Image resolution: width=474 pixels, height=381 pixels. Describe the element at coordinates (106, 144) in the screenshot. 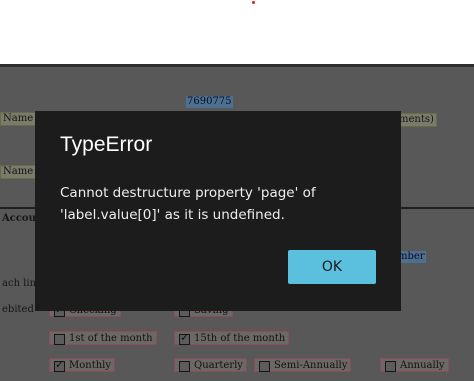

I see `dialog-title: TypeError` at that location.